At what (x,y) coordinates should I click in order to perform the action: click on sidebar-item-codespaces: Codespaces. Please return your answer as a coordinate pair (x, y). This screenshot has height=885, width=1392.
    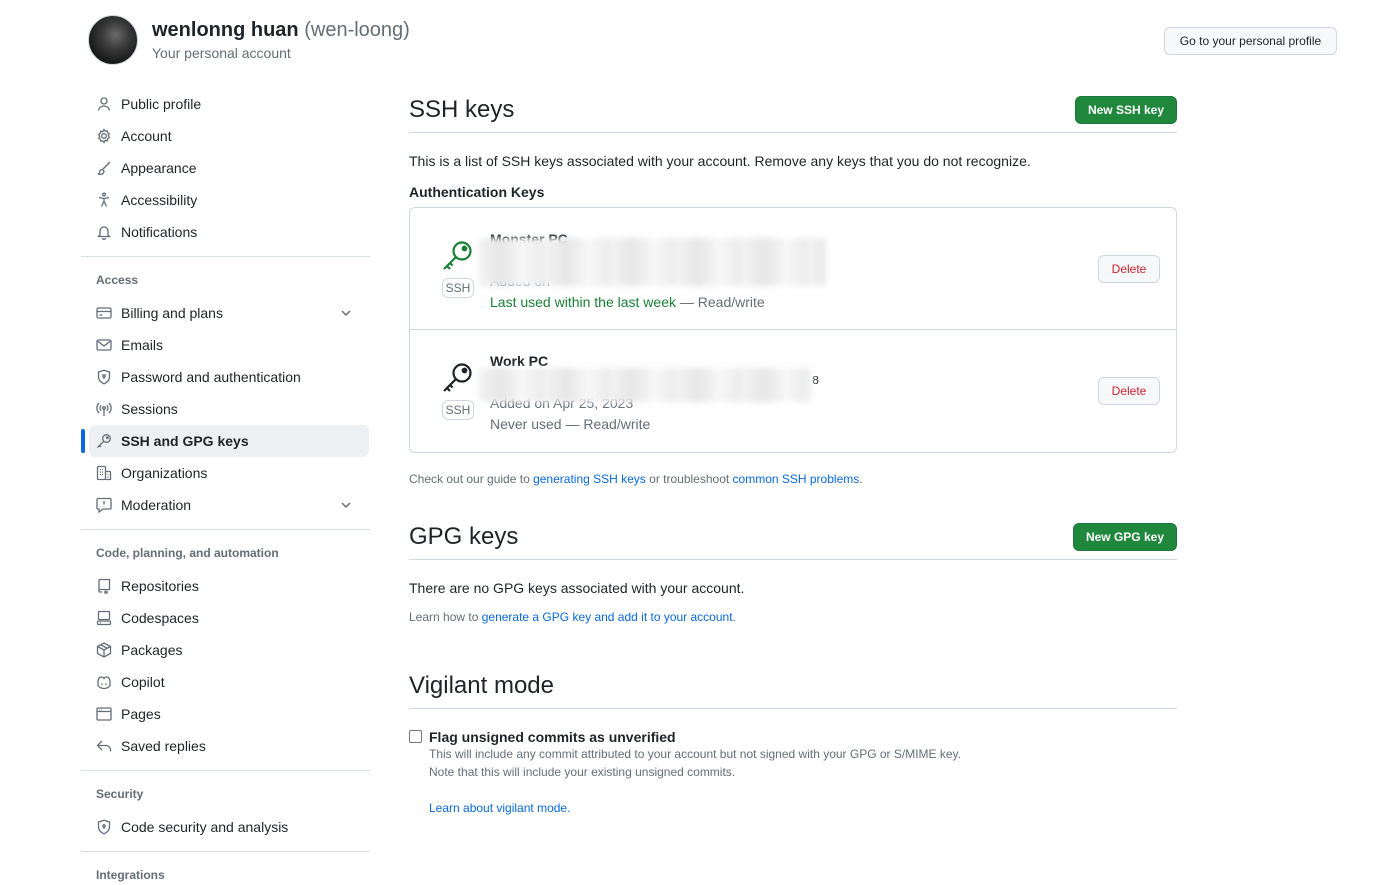
    Looking at the image, I should click on (225, 618).